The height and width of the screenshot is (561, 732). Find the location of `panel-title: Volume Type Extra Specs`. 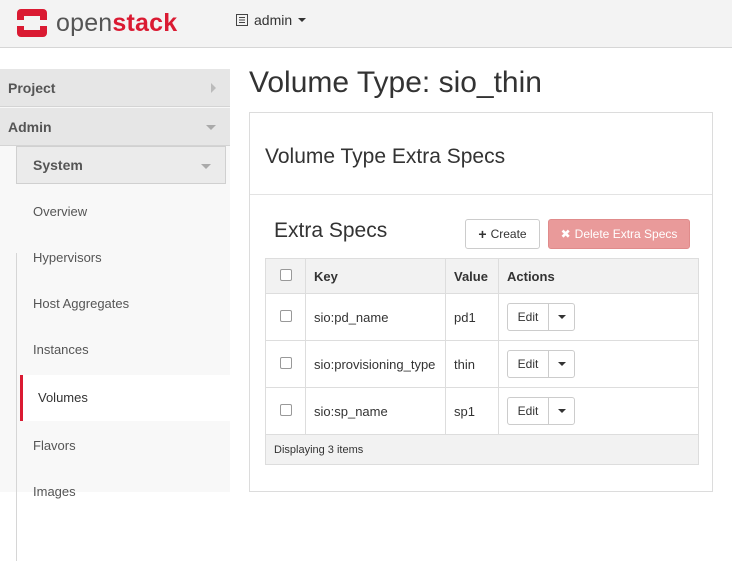

panel-title: Volume Type Extra Specs is located at coordinates (385, 156).